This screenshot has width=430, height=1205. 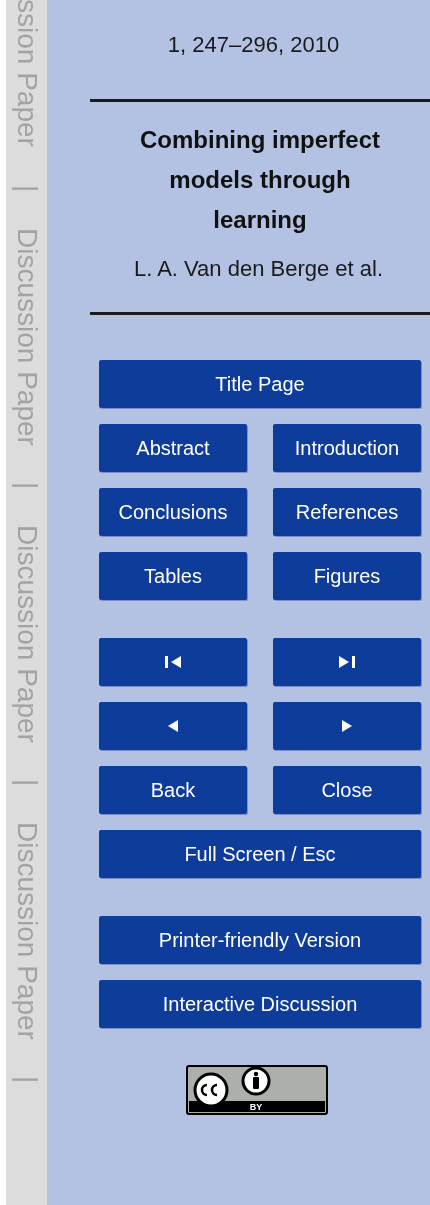 What do you see at coordinates (260, 384) in the screenshot?
I see `nav-button: Title Page` at bounding box center [260, 384].